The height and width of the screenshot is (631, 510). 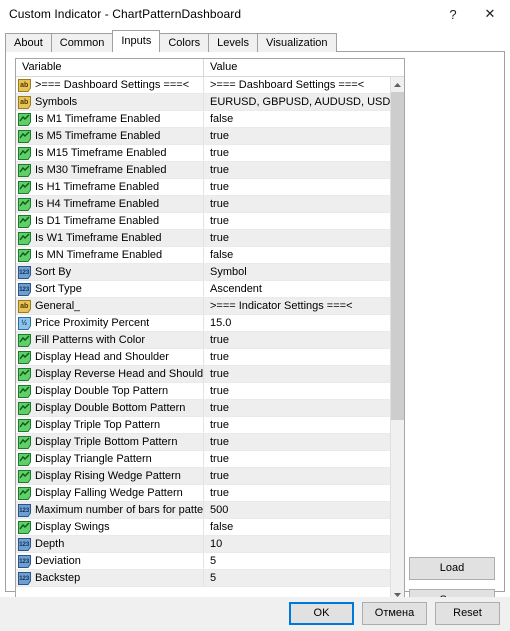 I want to click on help-button: ?, so click(x=453, y=14).